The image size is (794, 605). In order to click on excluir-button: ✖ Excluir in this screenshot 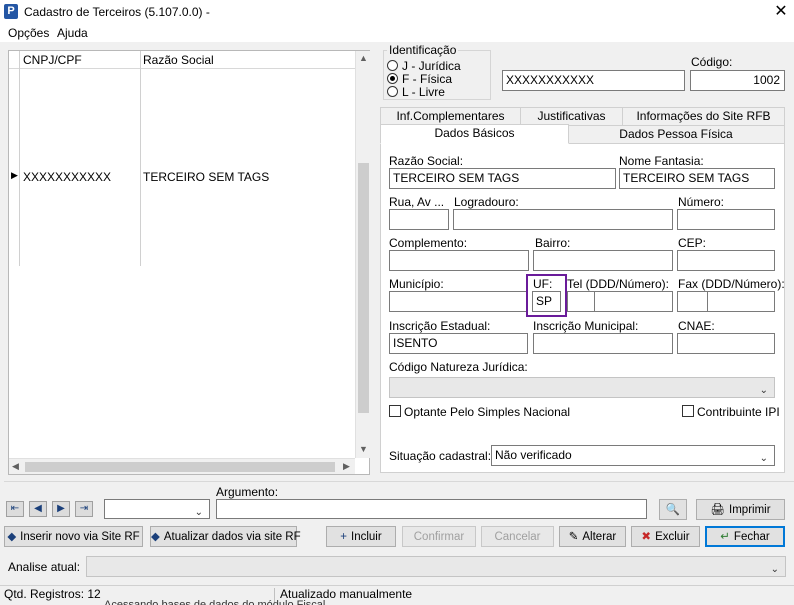, I will do `click(665, 536)`.